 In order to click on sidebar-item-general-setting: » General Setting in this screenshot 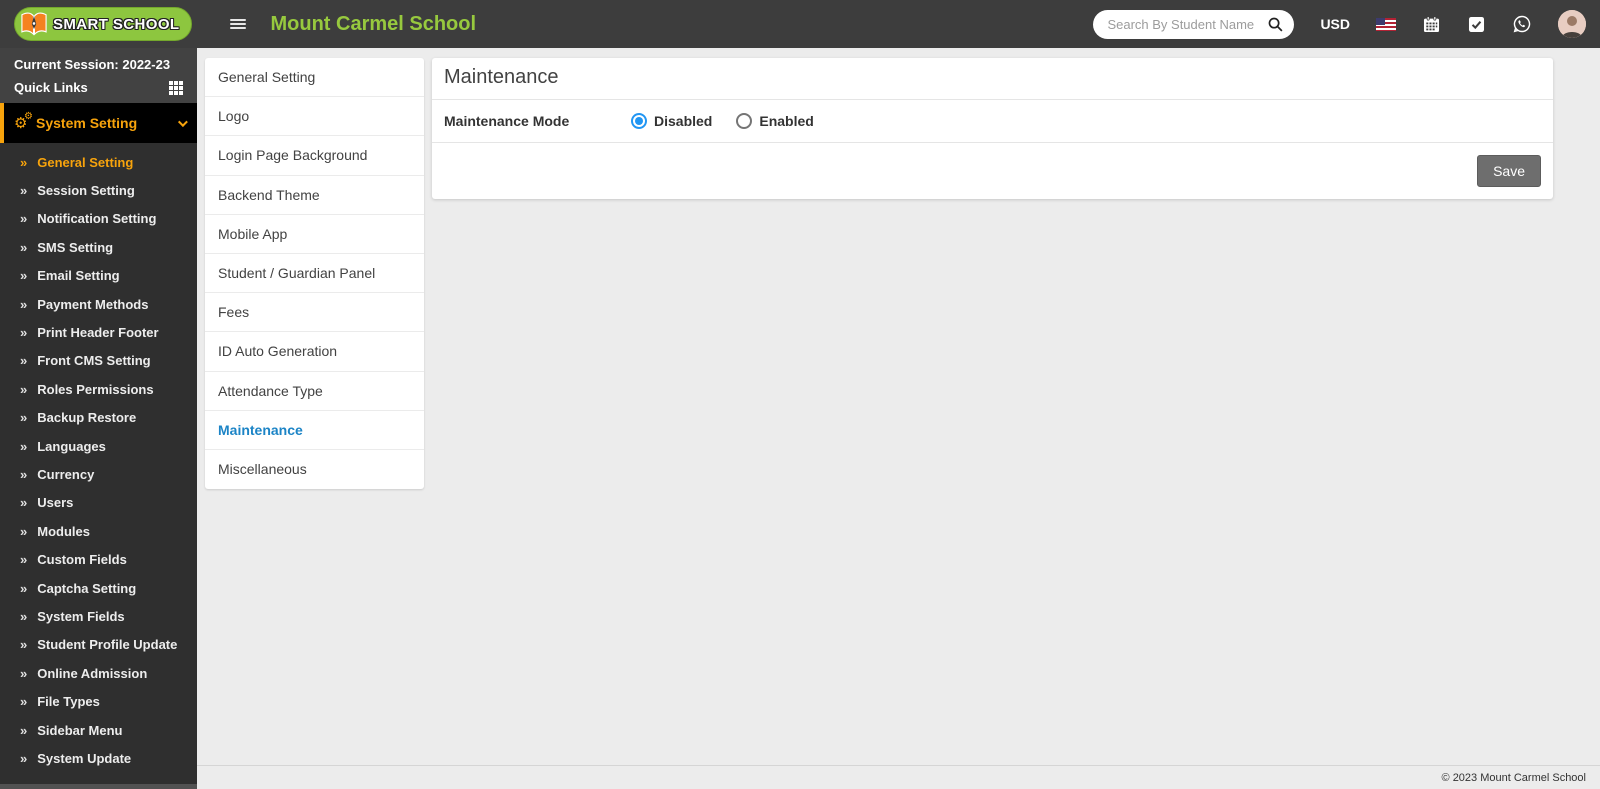, I will do `click(98, 162)`.